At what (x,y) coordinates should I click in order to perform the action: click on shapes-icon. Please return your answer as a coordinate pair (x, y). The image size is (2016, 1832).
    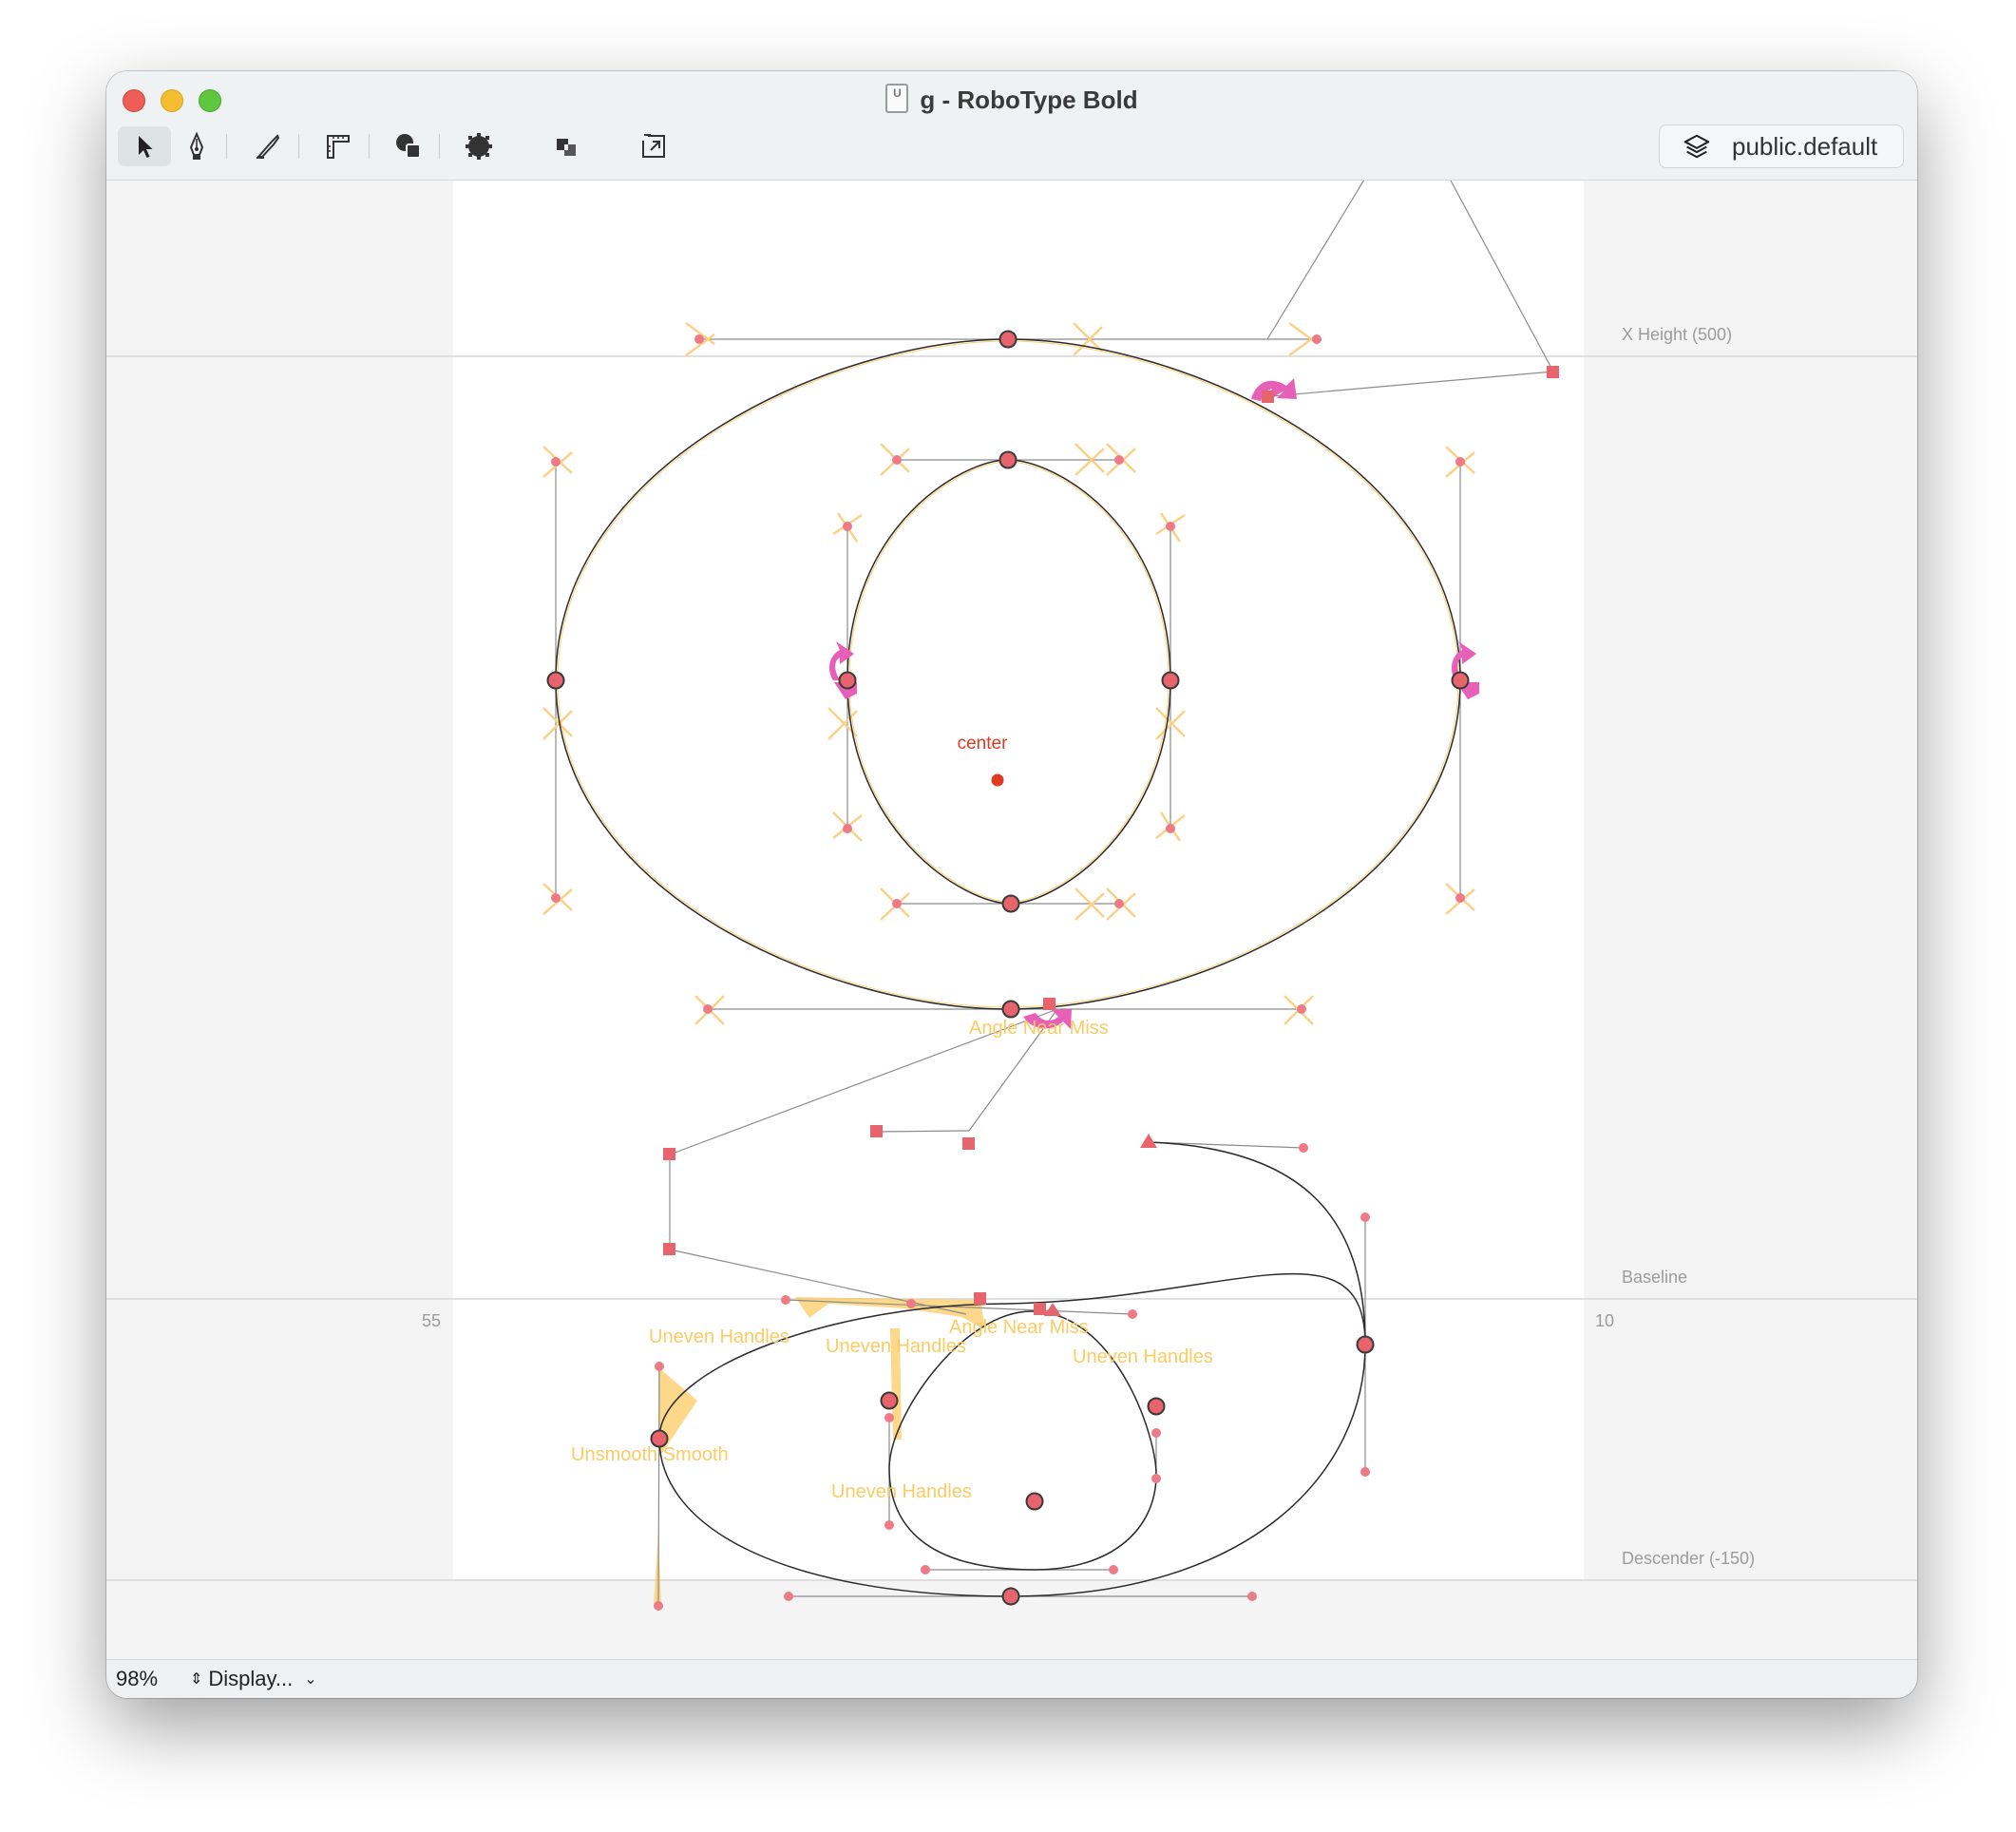
    Looking at the image, I should click on (408, 146).